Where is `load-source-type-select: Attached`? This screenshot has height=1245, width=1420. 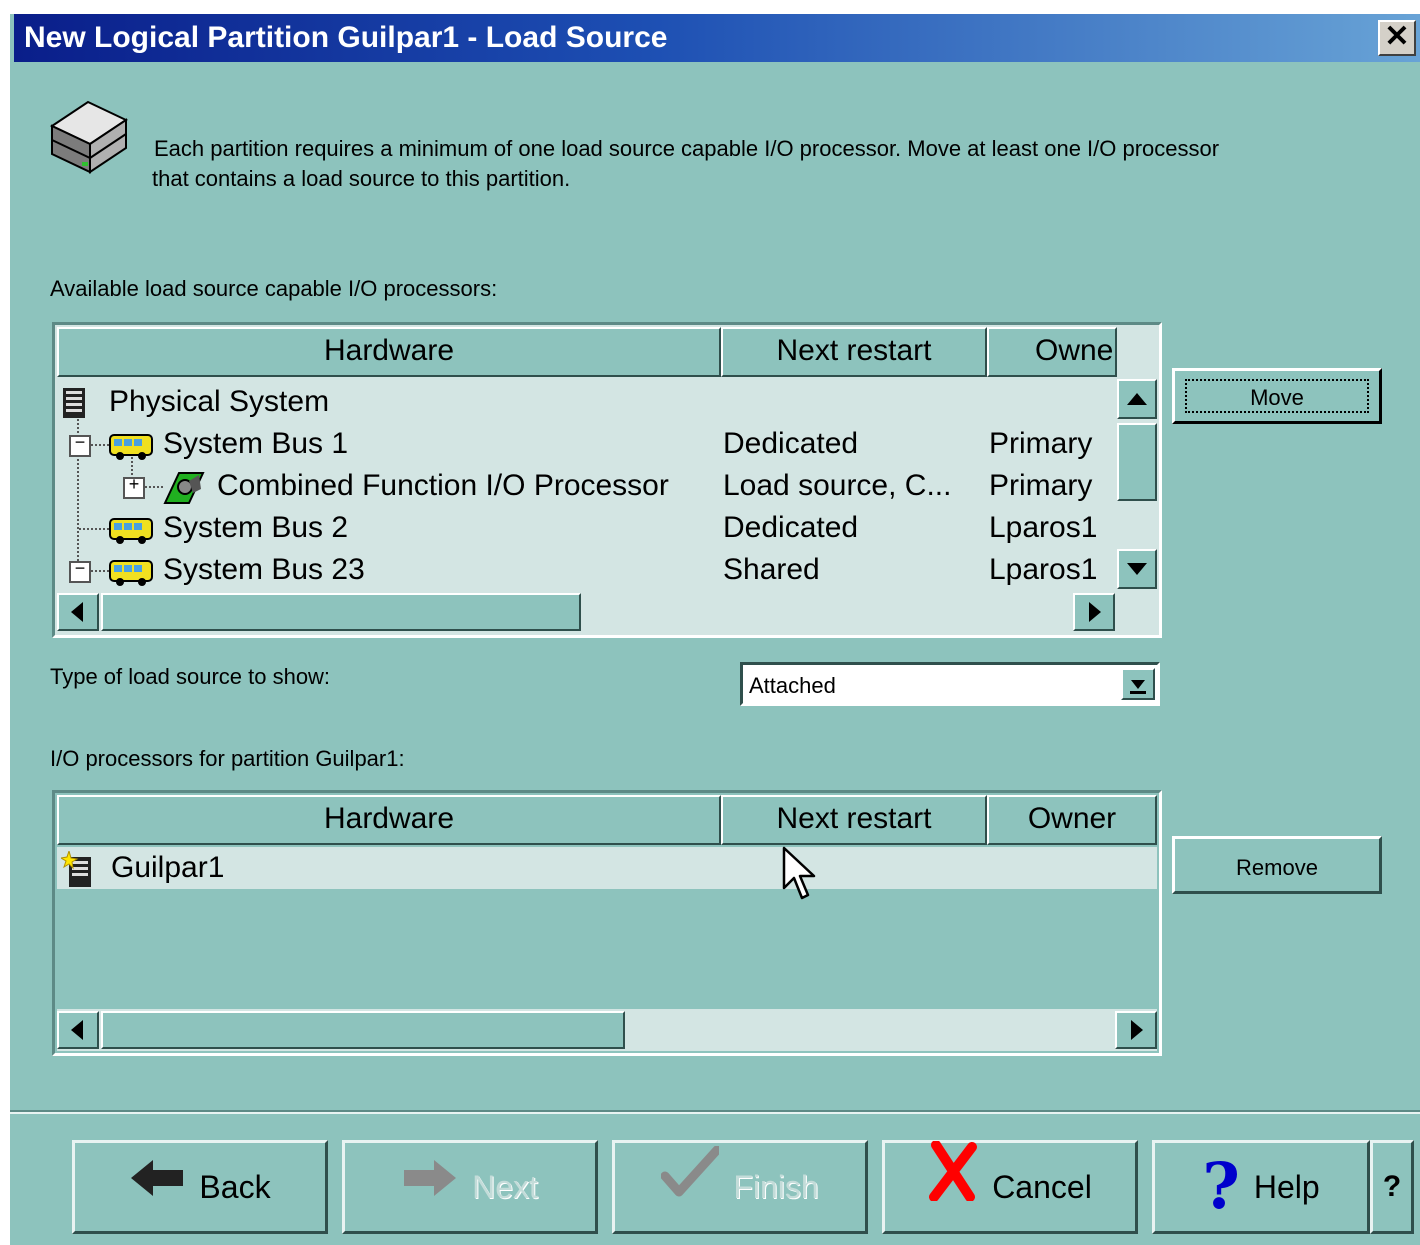 load-source-type-select: Attached is located at coordinates (950, 684).